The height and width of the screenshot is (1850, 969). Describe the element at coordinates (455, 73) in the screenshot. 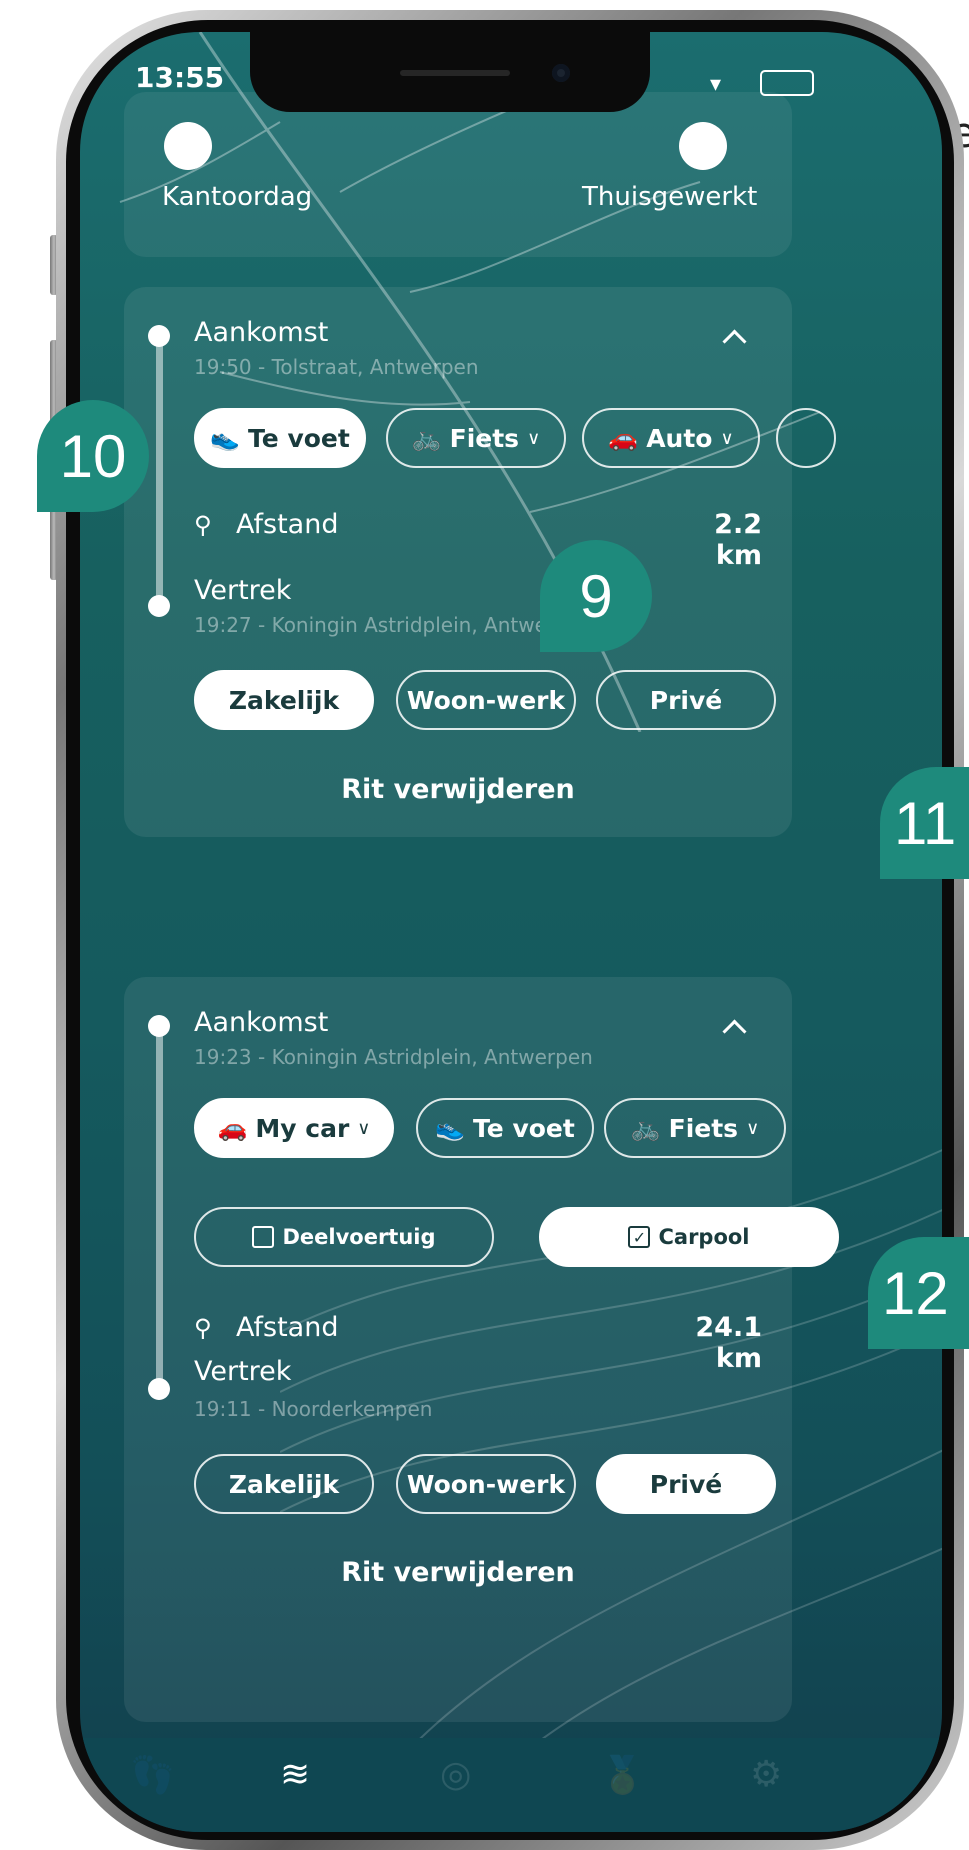

I see `speaker-grille` at that location.